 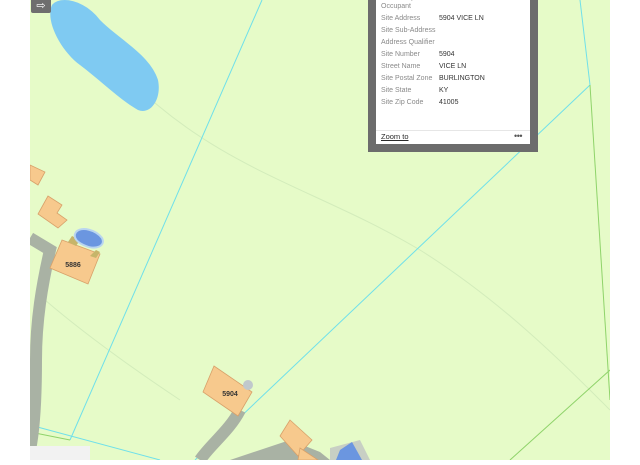 What do you see at coordinates (625, 230) in the screenshot?
I see `right-margin` at bounding box center [625, 230].